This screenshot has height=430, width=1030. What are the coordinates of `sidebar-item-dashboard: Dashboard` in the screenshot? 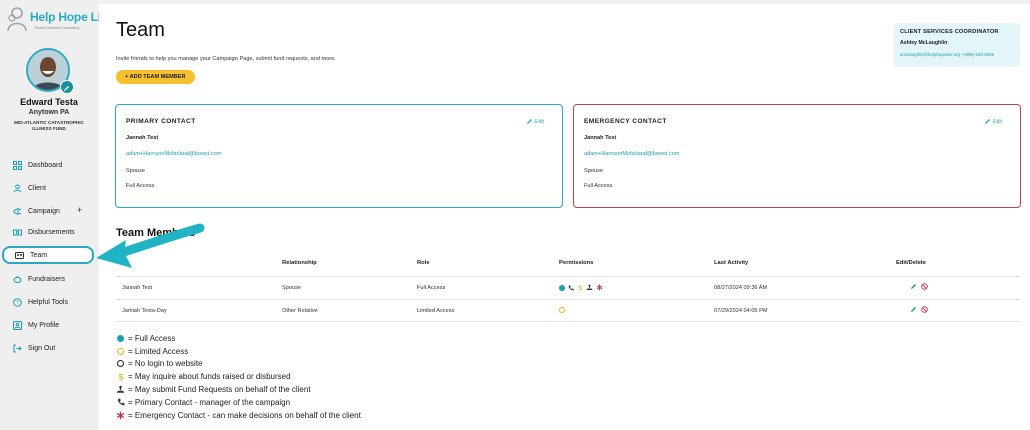 It's located at (49, 165).